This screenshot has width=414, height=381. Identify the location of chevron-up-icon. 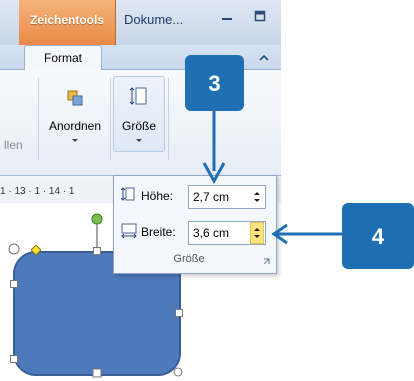
(264, 58).